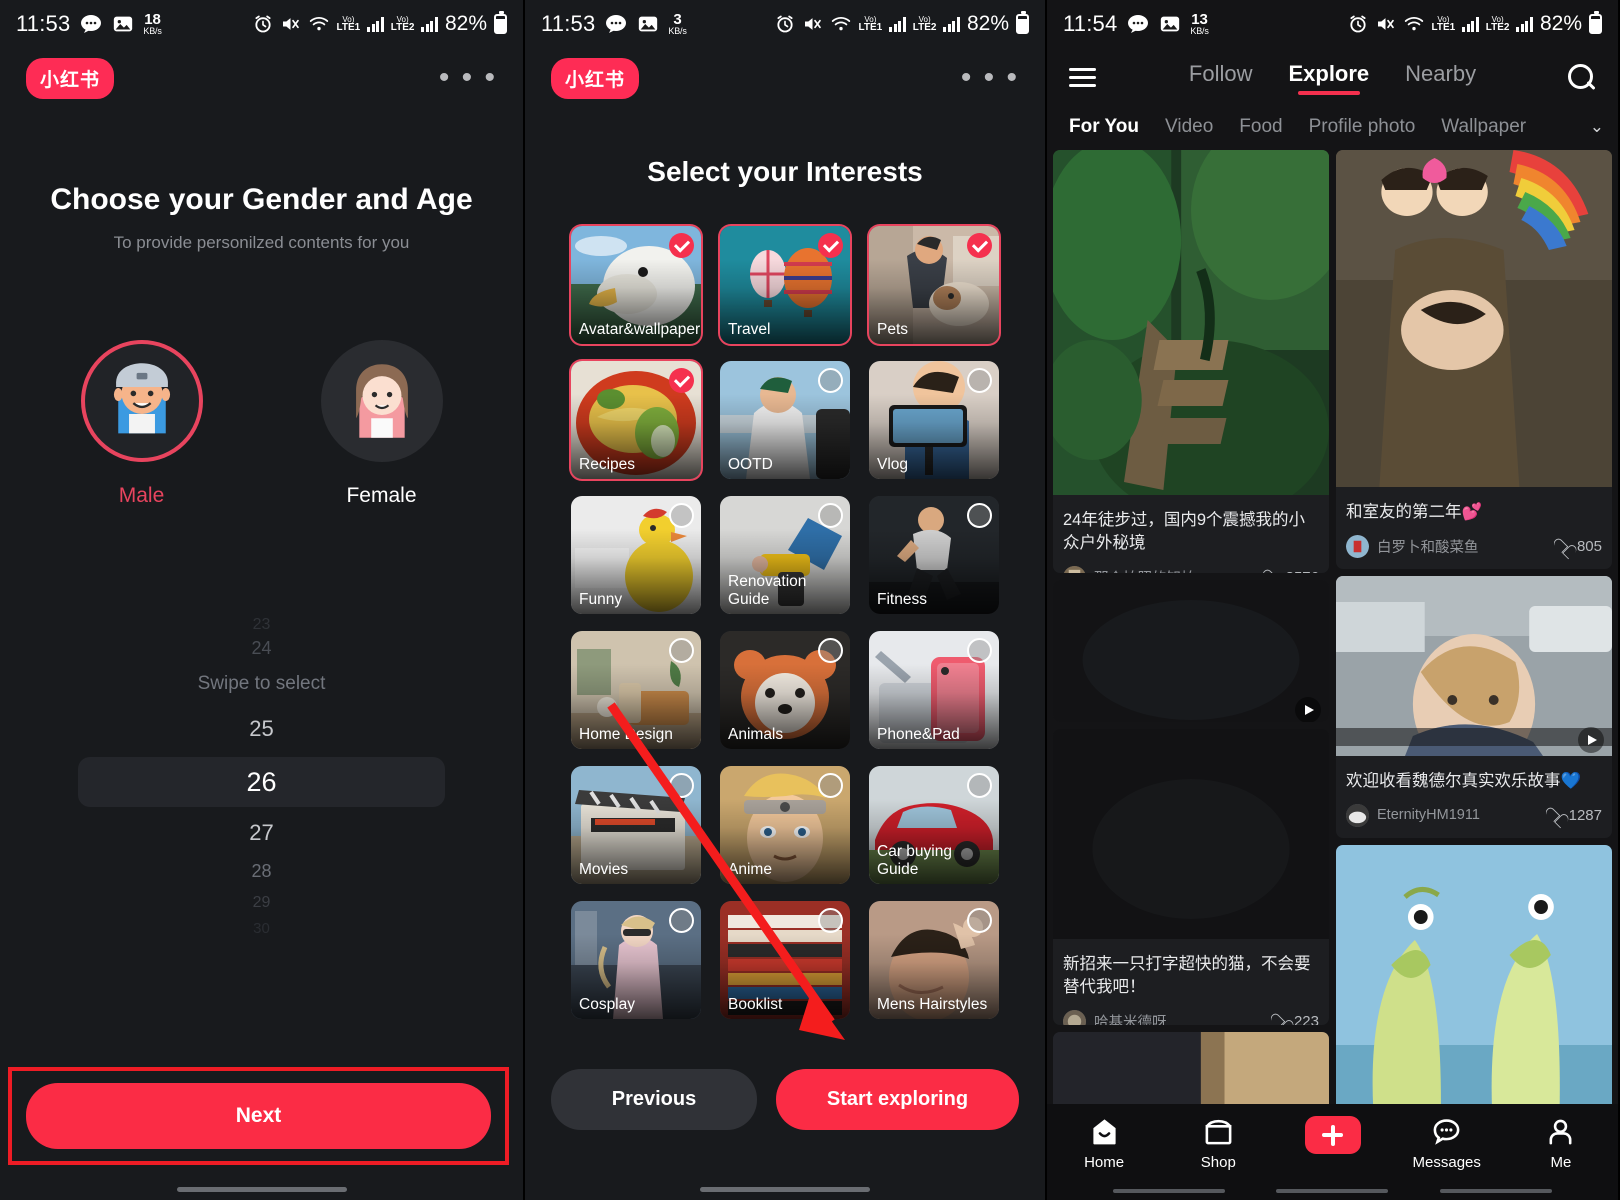 The image size is (1620, 1200). What do you see at coordinates (261, 731) in the screenshot?
I see `age-option-25: 25` at bounding box center [261, 731].